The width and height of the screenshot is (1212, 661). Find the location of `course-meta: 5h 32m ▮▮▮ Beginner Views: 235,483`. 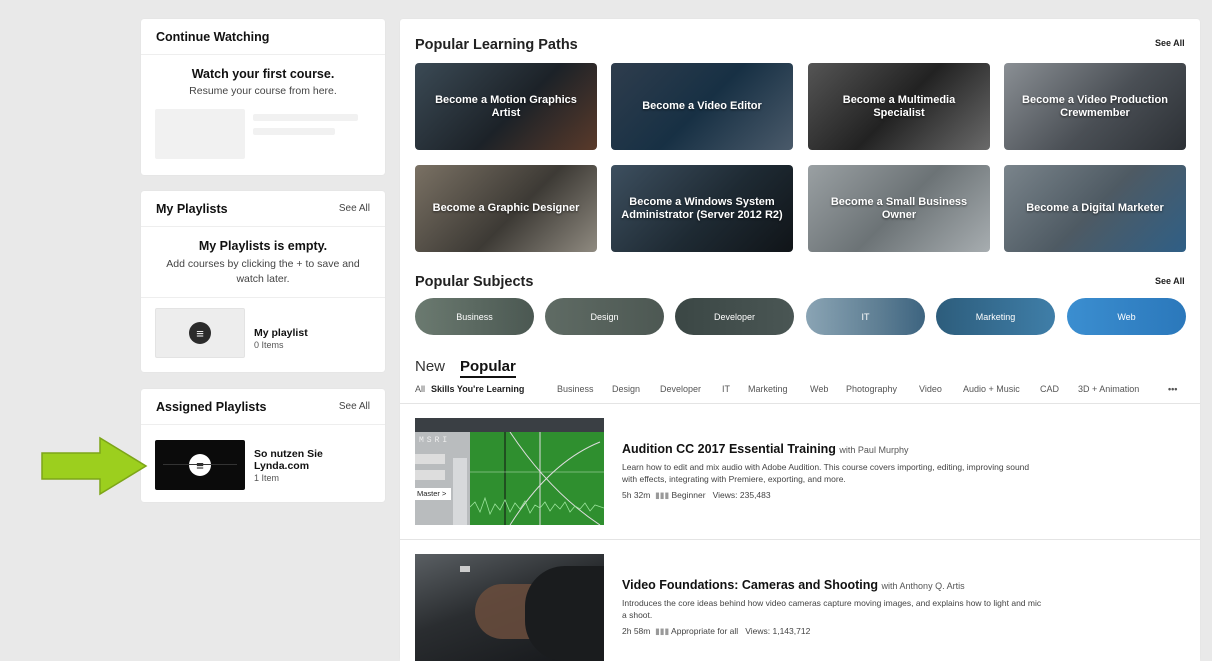

course-meta: 5h 32m ▮▮▮ Beginner Views: 235,483 is located at coordinates (696, 495).